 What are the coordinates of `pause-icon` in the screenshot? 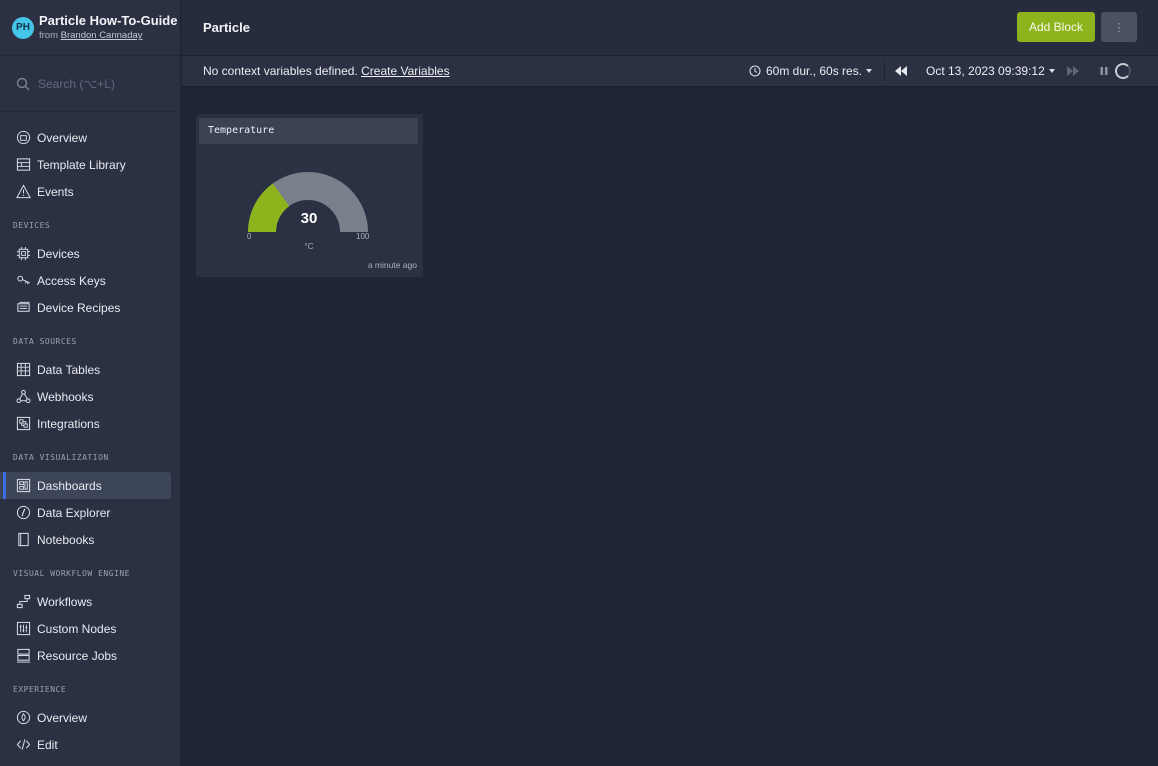 It's located at (1104, 71).